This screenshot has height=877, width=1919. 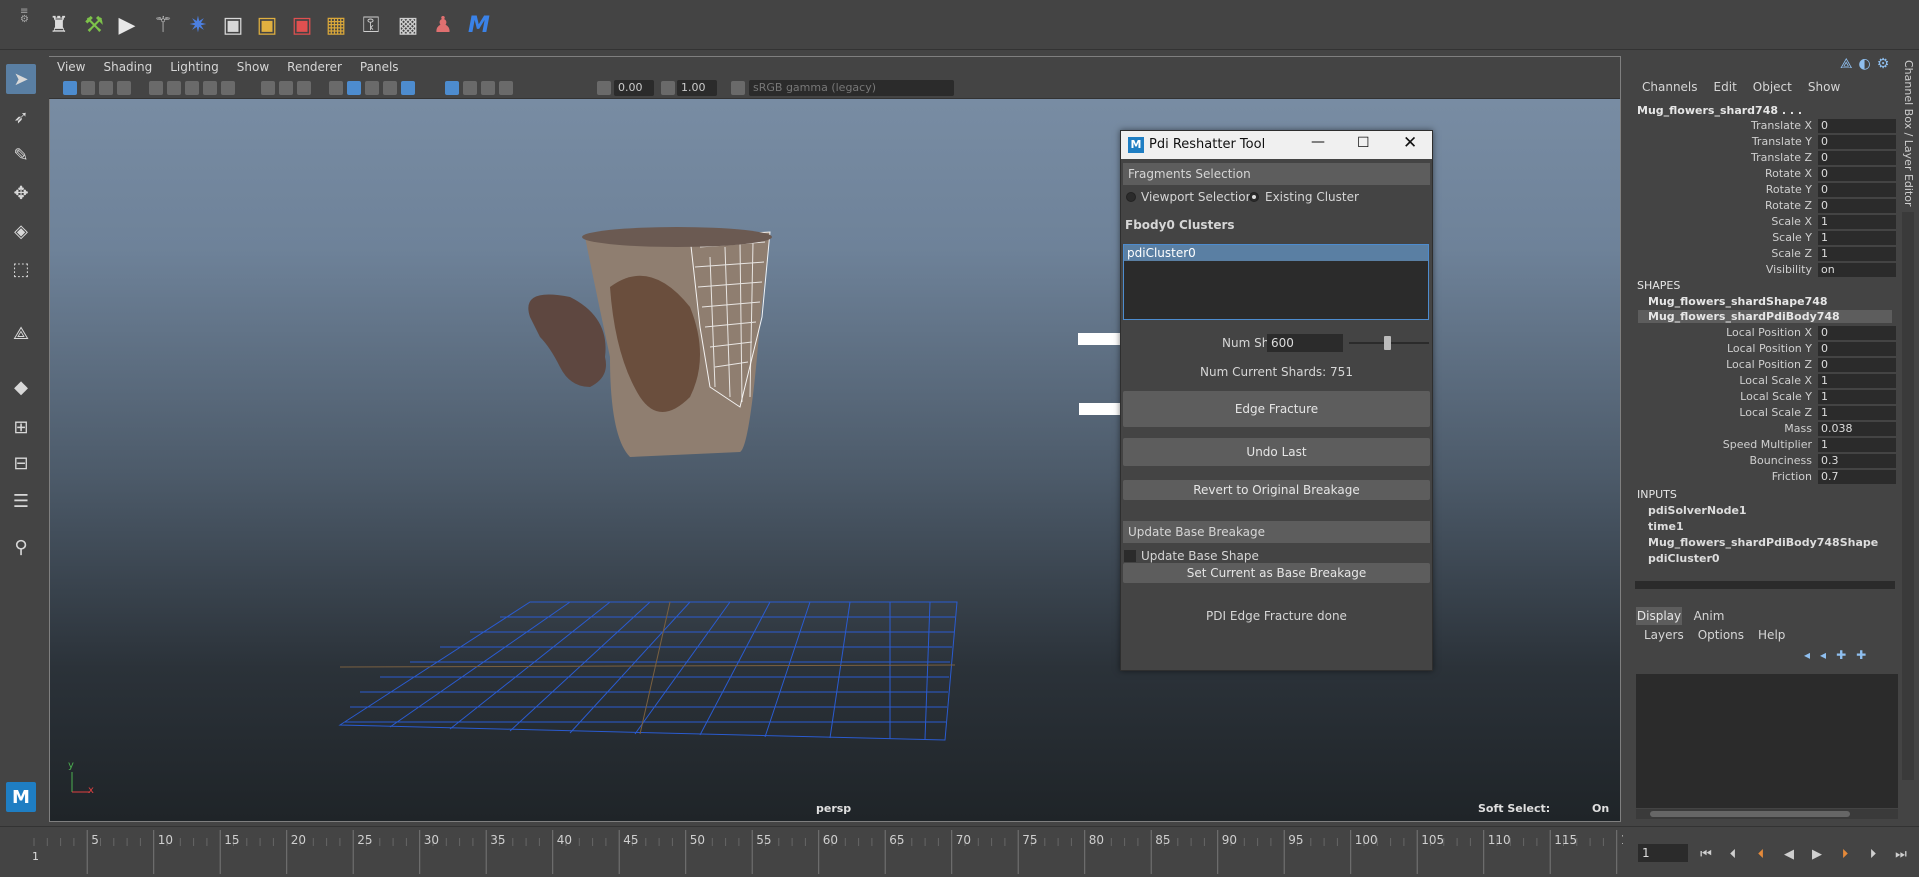 What do you see at coordinates (198, 25) in the screenshot?
I see `magic-wand-icon: ✷` at bounding box center [198, 25].